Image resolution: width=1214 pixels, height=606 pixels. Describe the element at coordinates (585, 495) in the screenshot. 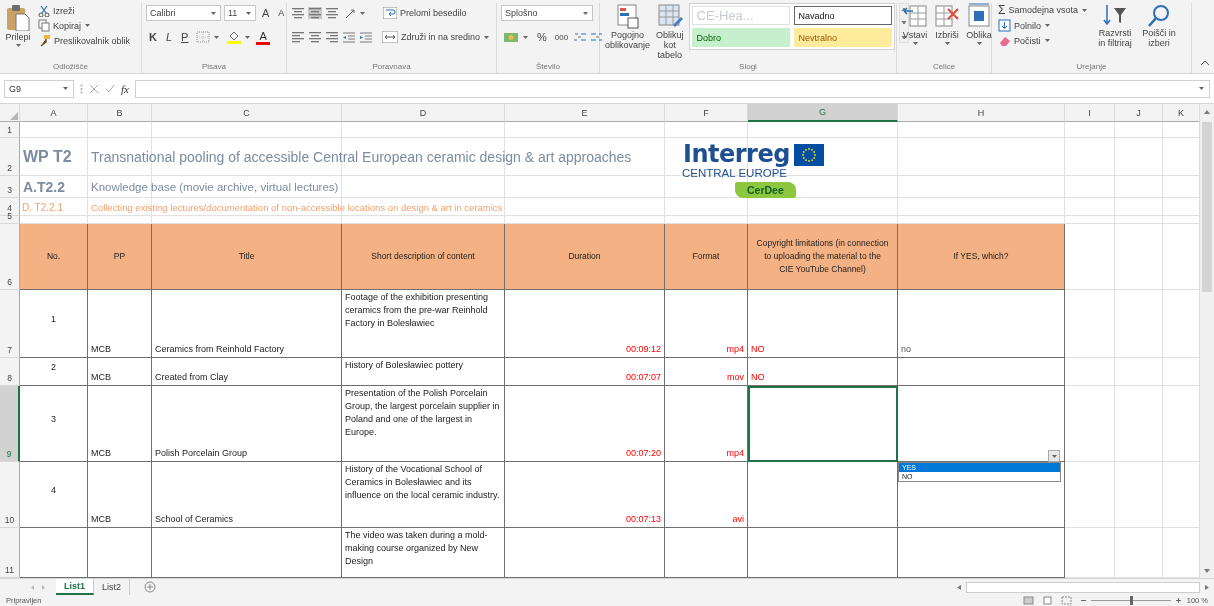

I see `table-cell: 00:07:13` at that location.